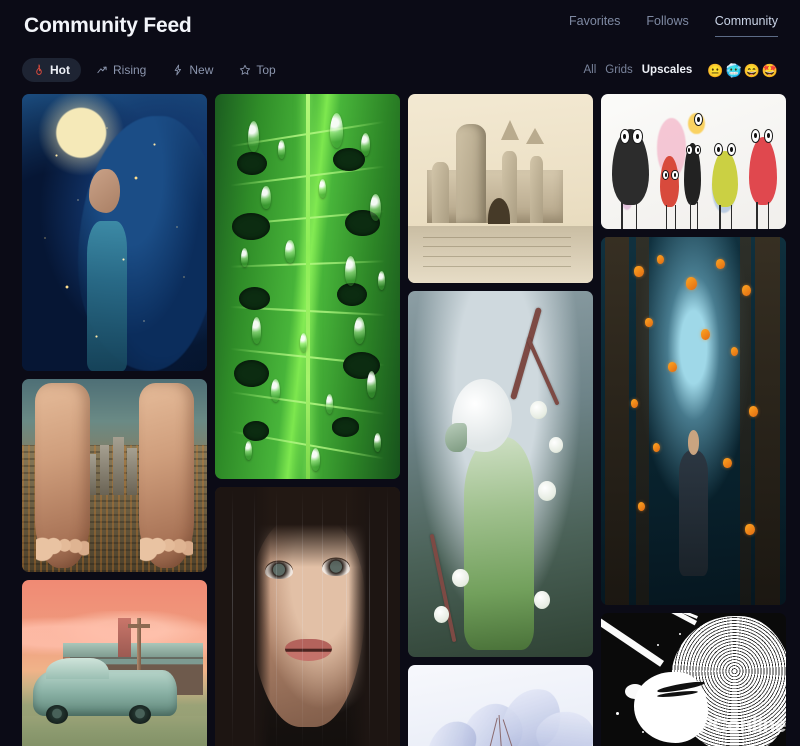 The width and height of the screenshot is (800, 746). Describe the element at coordinates (667, 70) in the screenshot. I see `filter-upscales: Upscales` at that location.